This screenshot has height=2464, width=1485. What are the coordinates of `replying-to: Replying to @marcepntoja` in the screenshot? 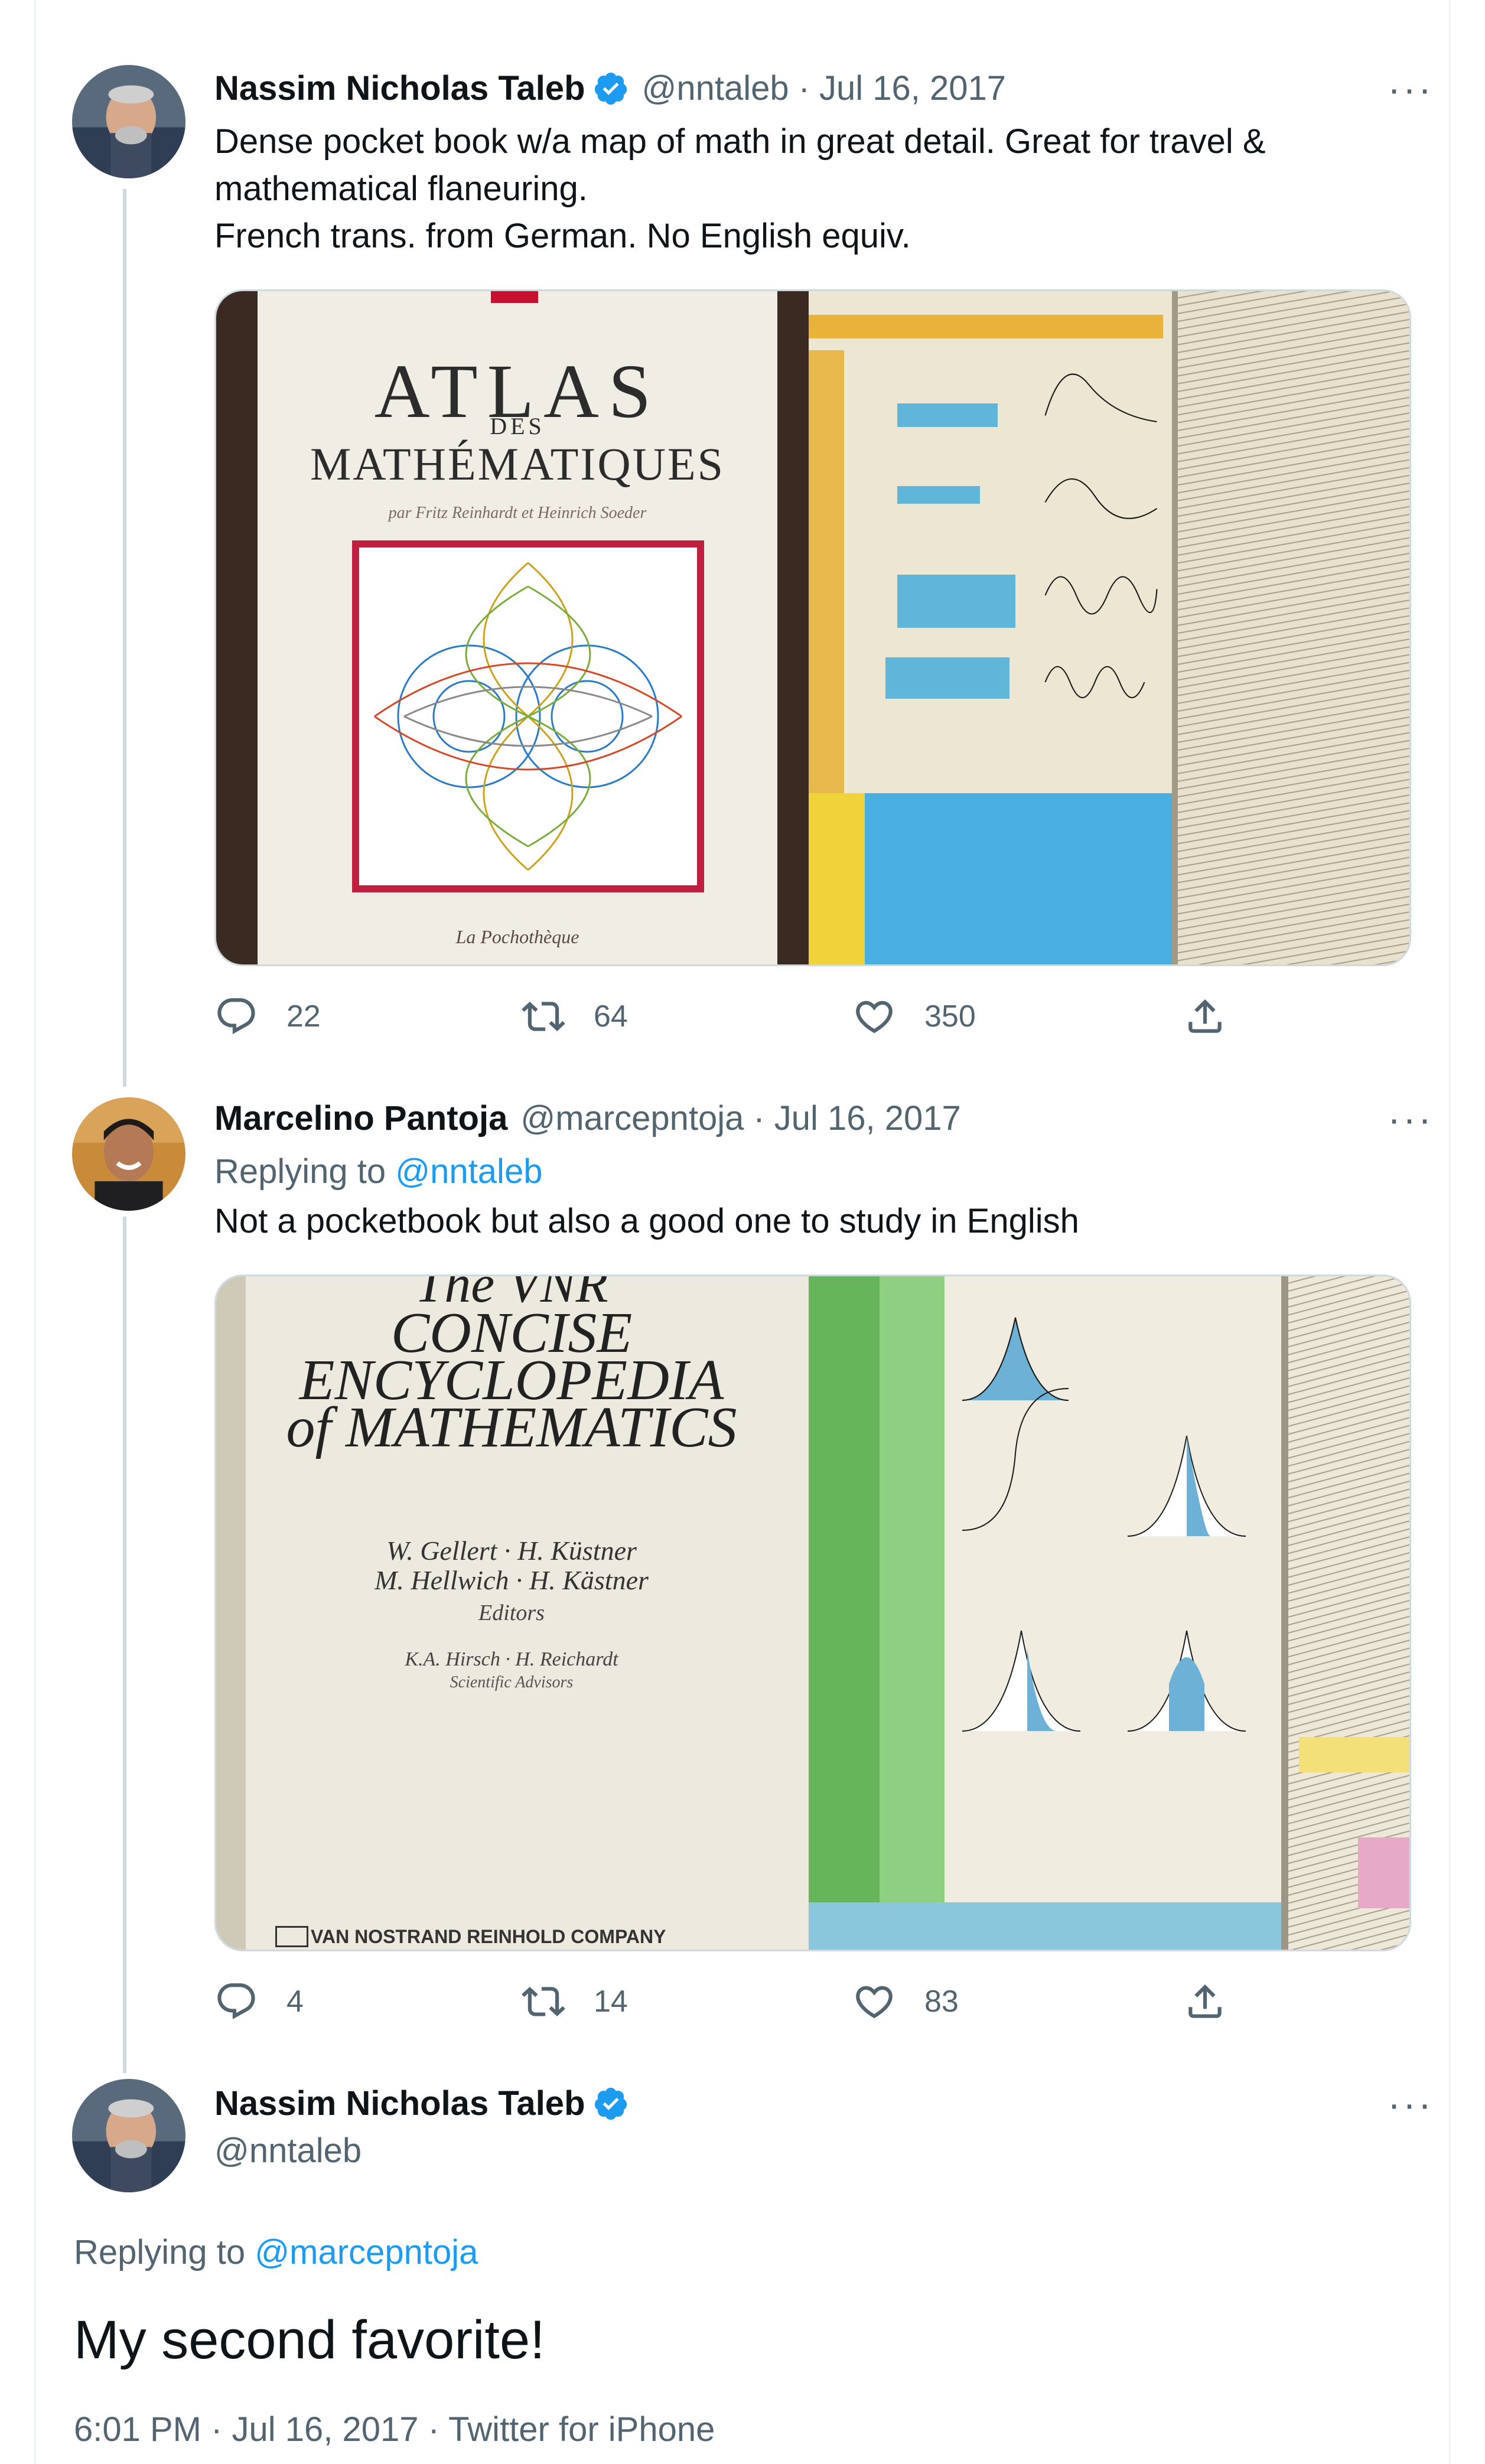 It's located at (276, 2252).